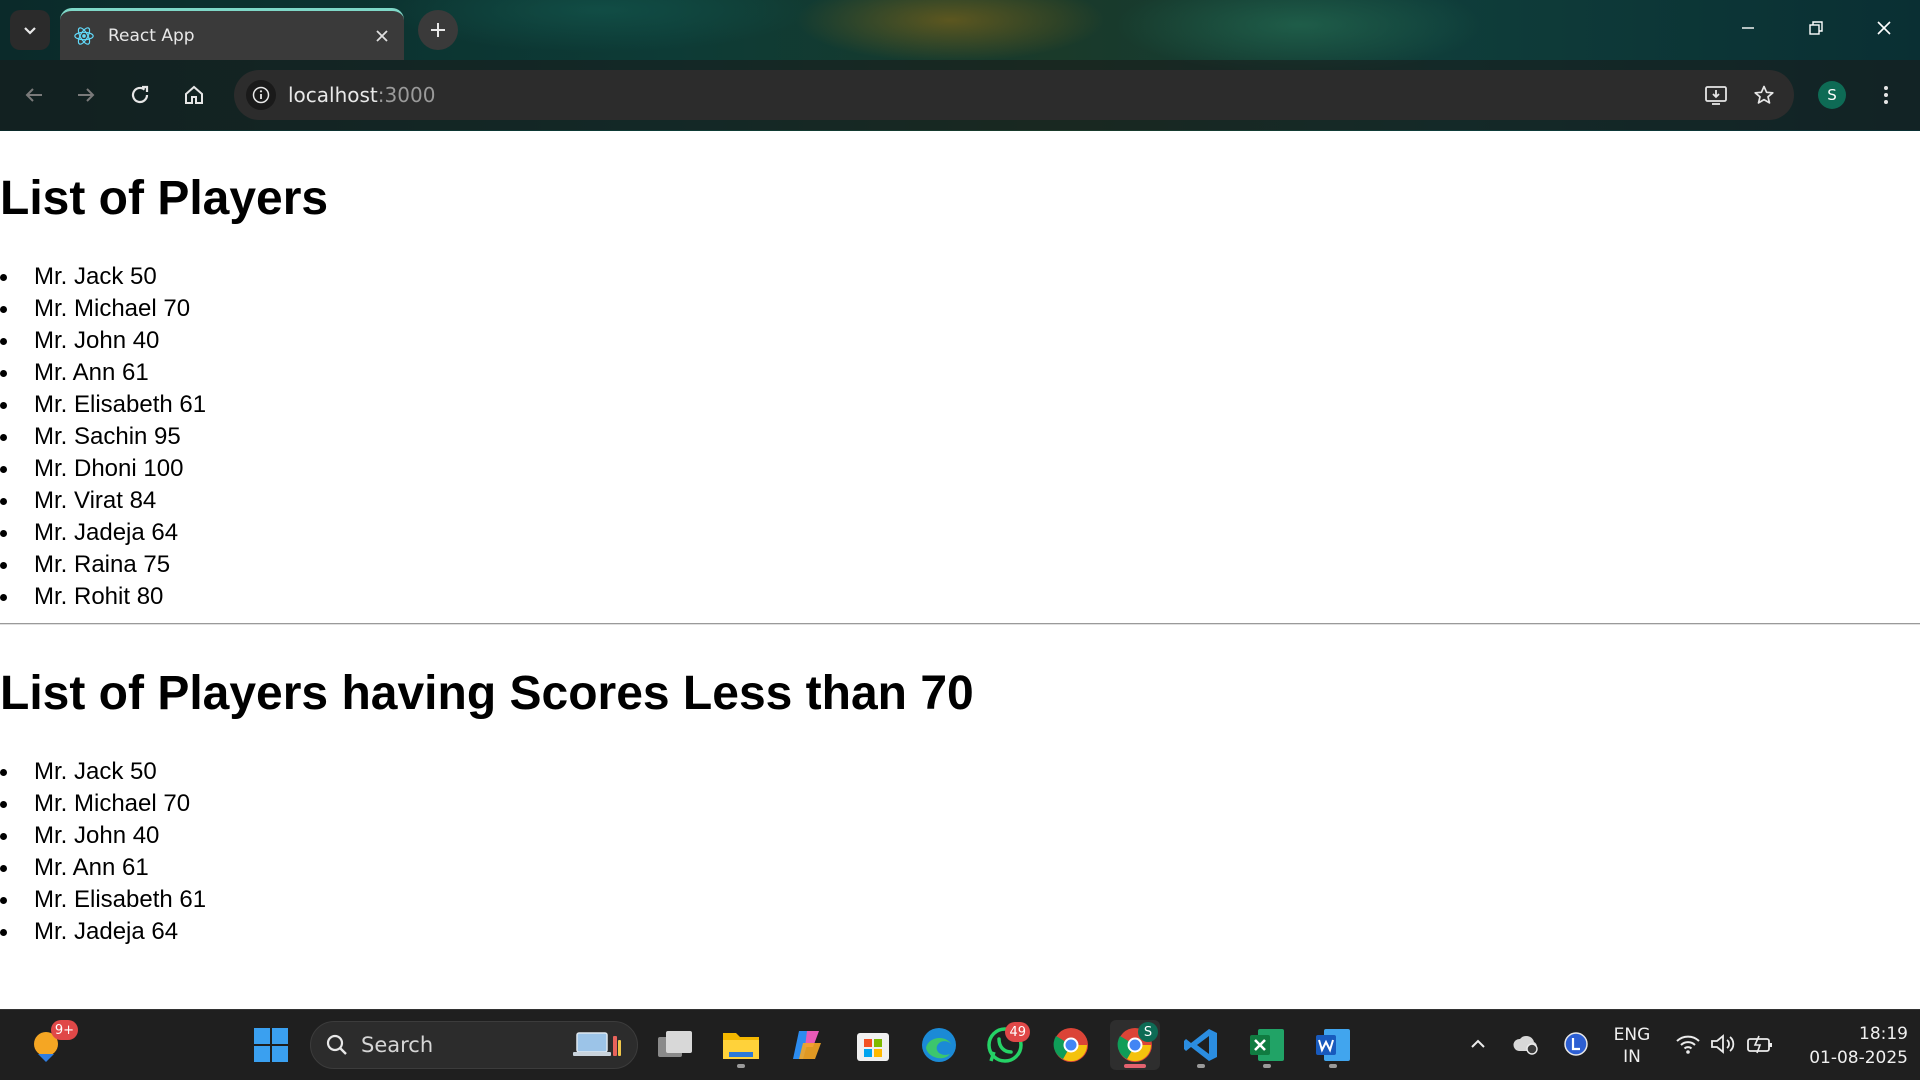 The width and height of the screenshot is (1920, 1080). Describe the element at coordinates (232, 34) in the screenshot. I see `tab-react-app: React App` at that location.